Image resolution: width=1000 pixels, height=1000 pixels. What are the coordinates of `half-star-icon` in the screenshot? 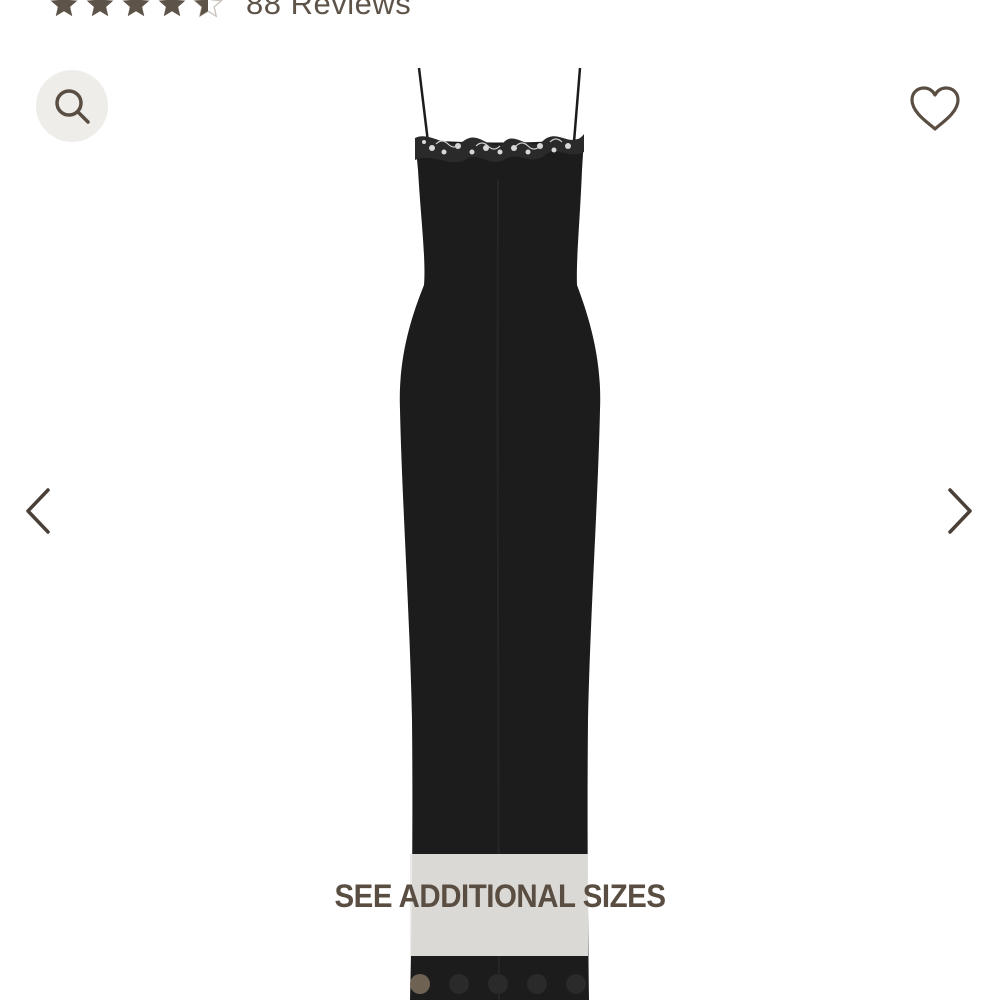 It's located at (208, 9).